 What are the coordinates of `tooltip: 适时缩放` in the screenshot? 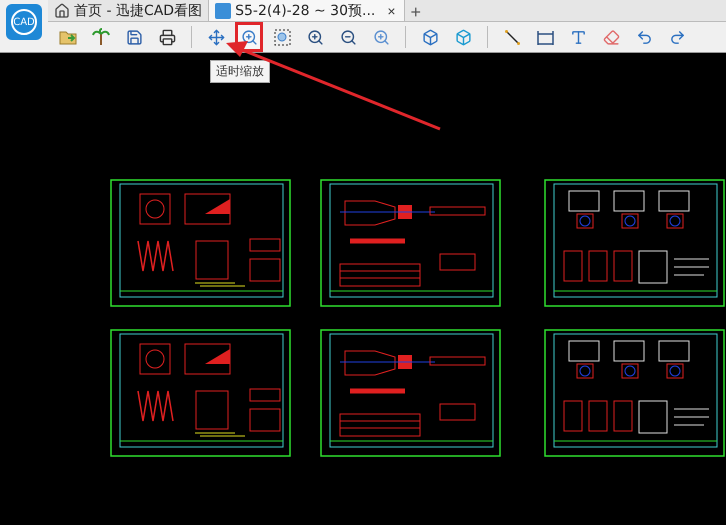 It's located at (240, 71).